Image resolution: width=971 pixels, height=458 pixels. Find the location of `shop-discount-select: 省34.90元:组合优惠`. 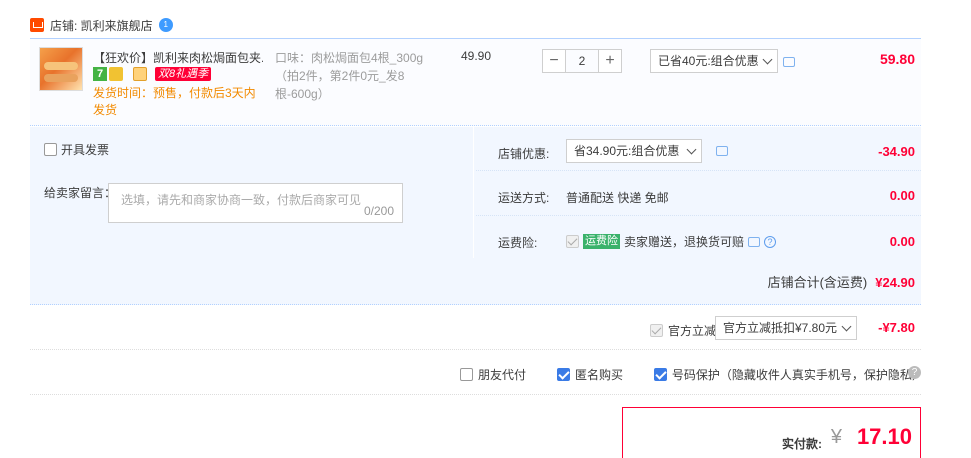

shop-discount-select: 省34.90元:组合优惠 is located at coordinates (634, 151).